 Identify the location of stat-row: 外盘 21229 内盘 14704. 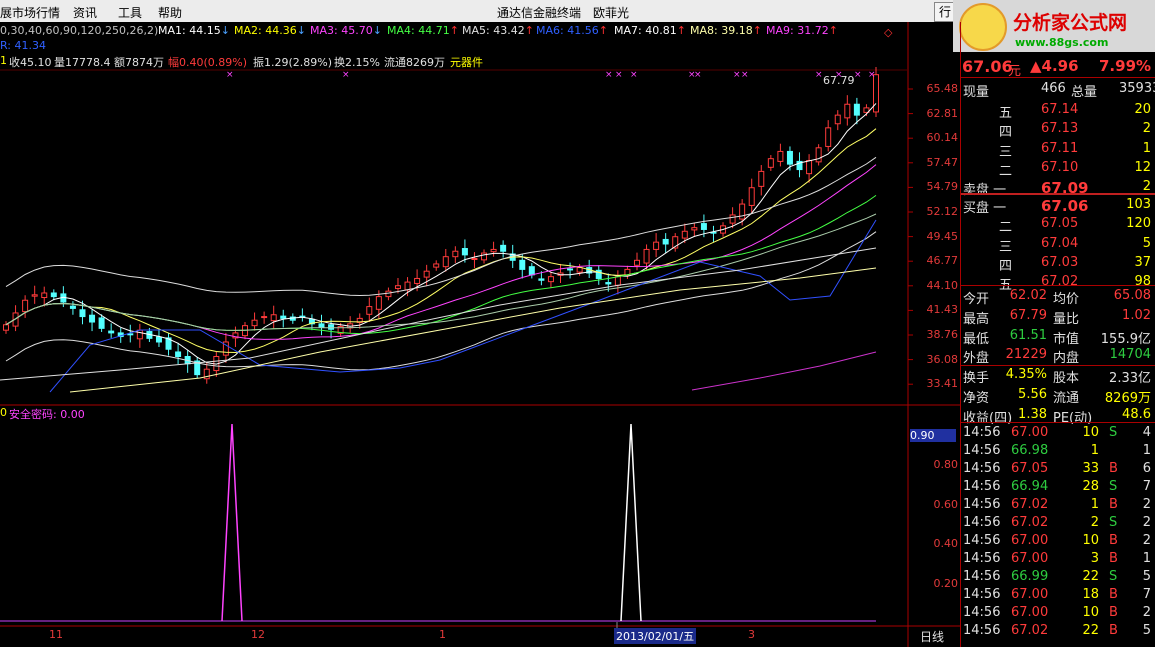
(1057, 357).